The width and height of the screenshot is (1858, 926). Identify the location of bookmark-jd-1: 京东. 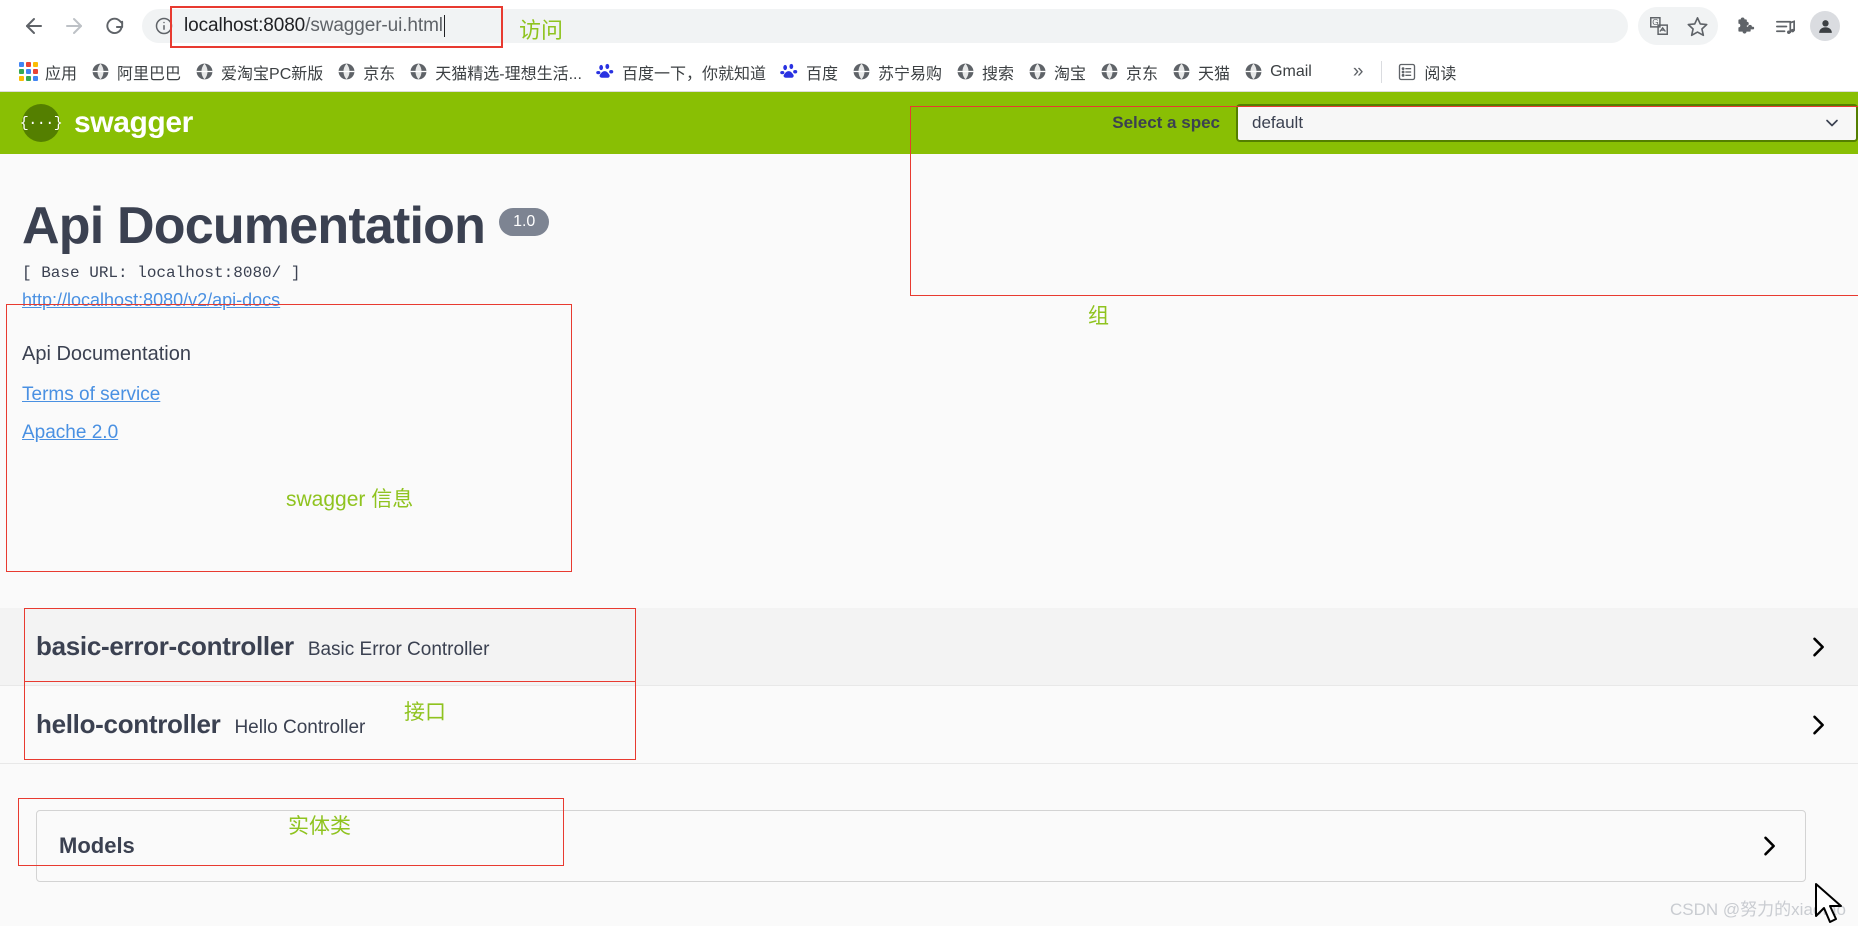
(366, 72).